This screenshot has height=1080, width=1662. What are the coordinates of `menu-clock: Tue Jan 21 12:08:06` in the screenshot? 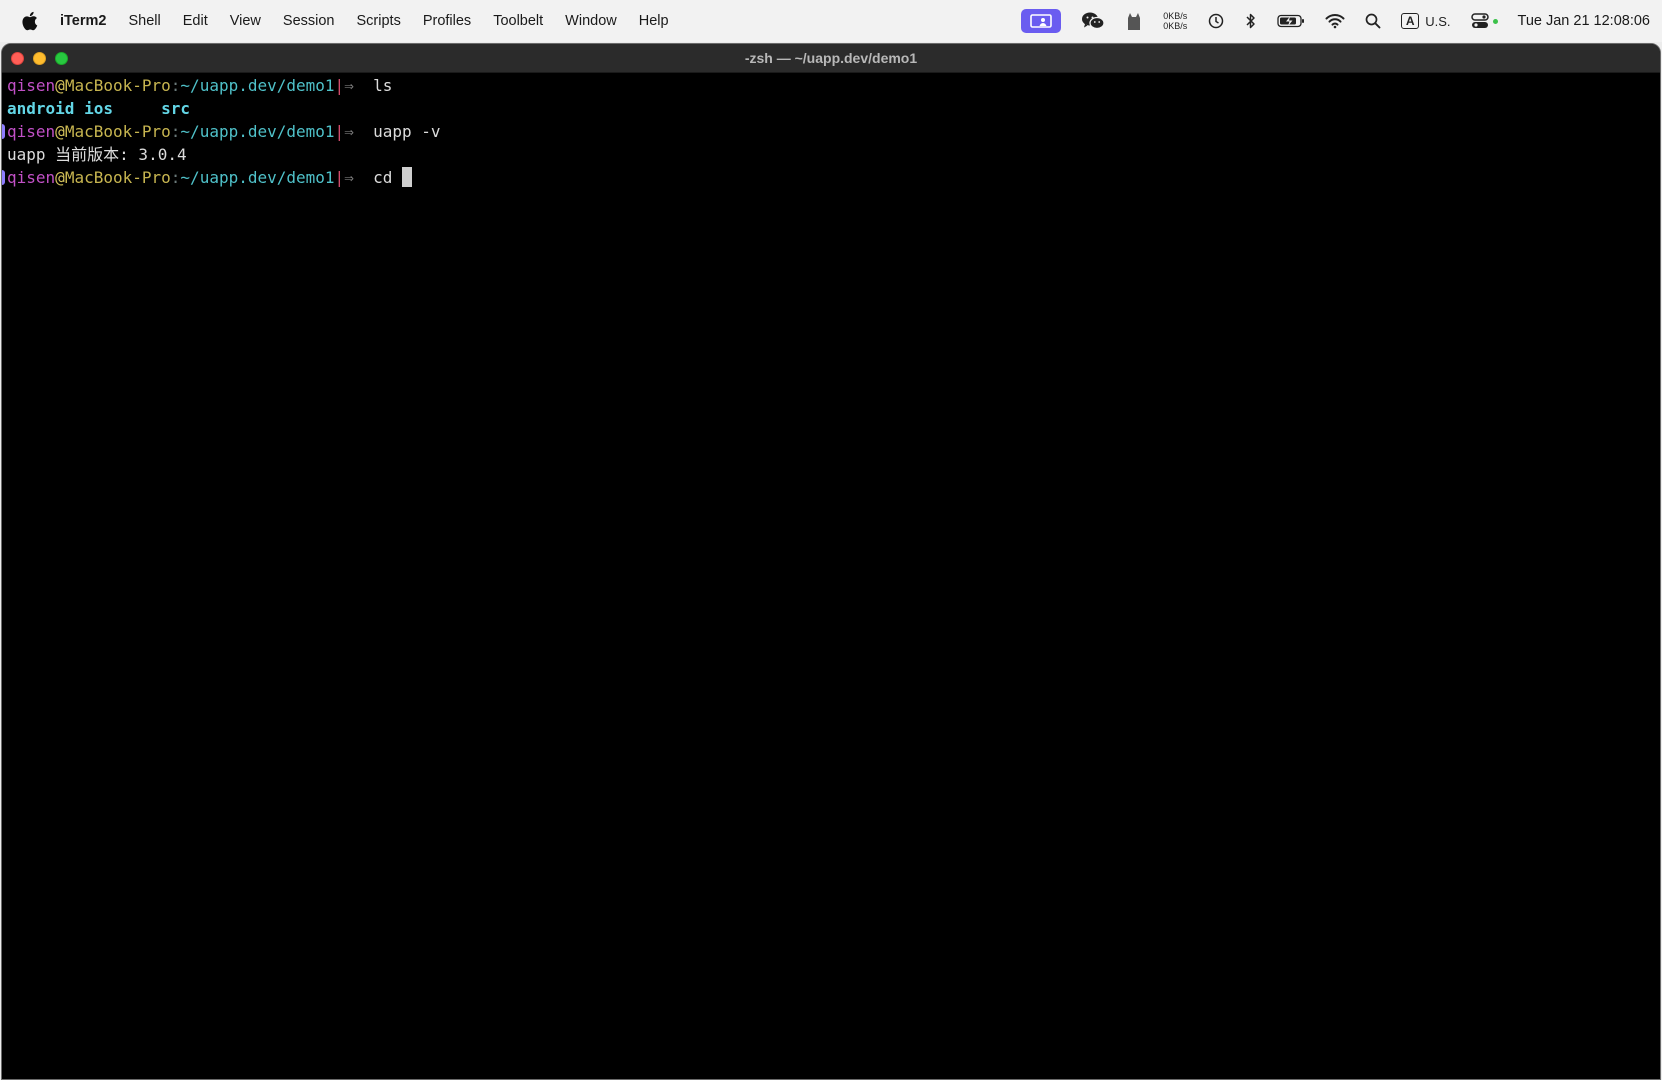 It's located at (1584, 21).